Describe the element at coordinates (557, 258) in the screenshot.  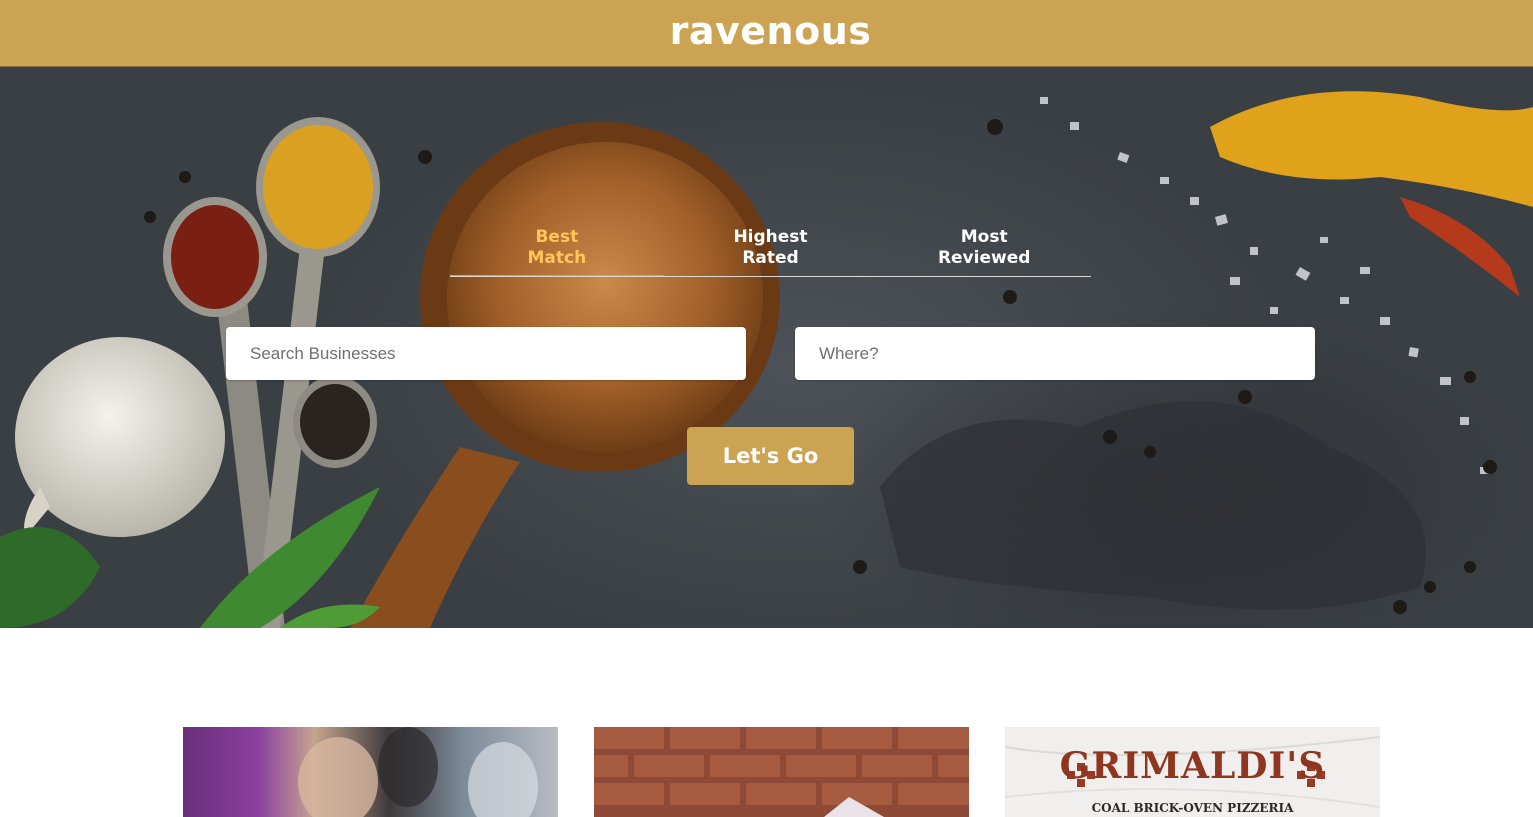
I see `sort-best-match-label-line2: Match` at that location.